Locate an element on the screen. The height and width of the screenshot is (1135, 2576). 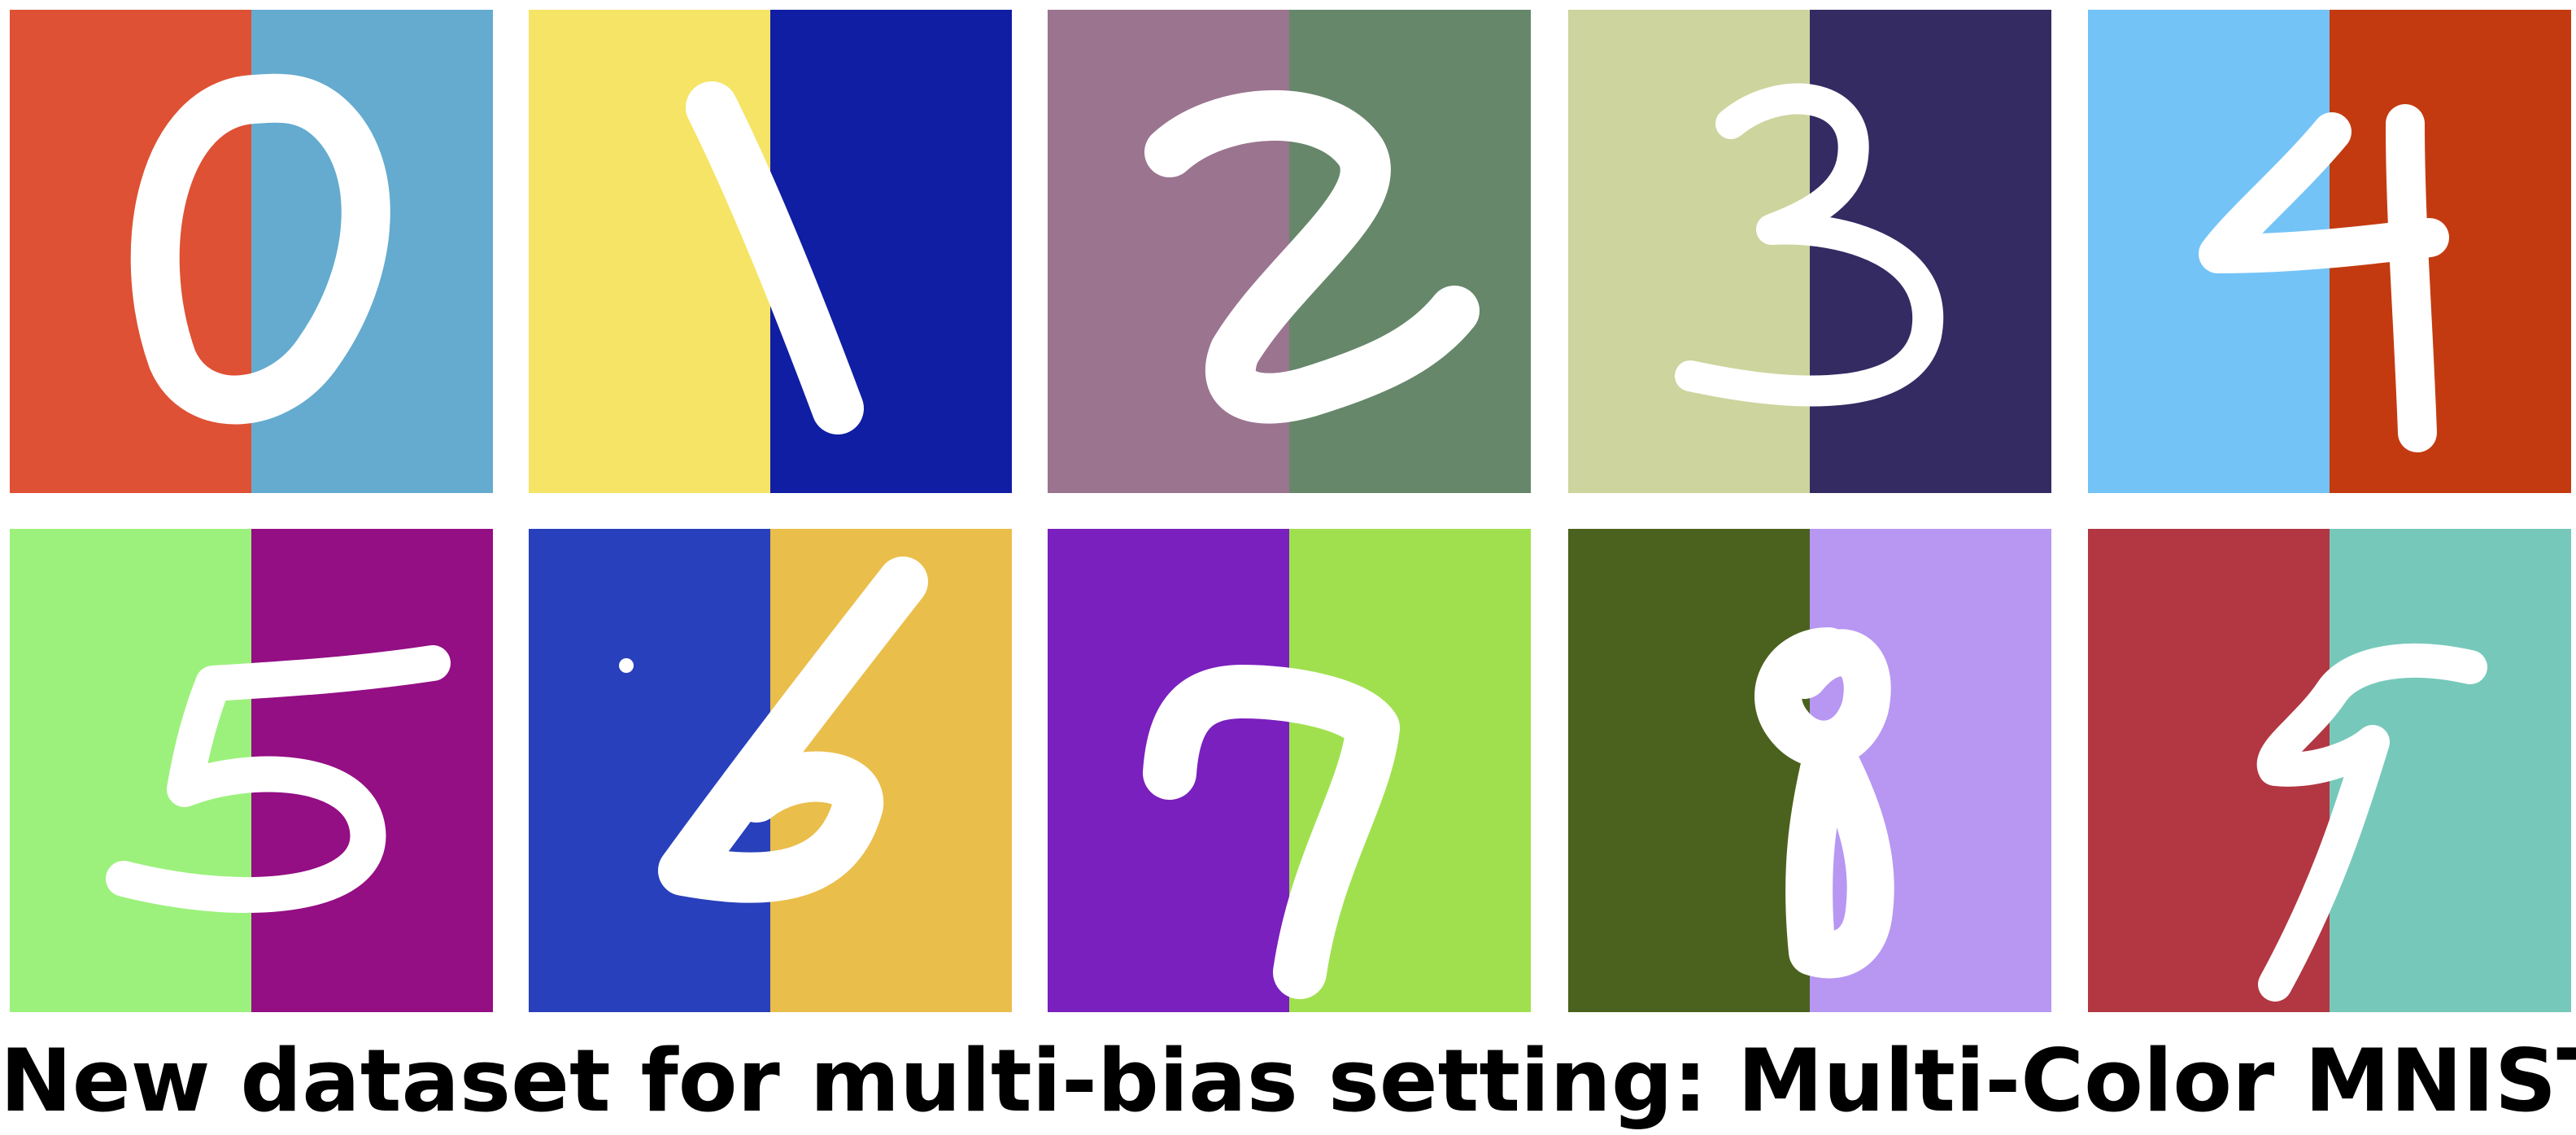
ink-speck is located at coordinates (626, 665).